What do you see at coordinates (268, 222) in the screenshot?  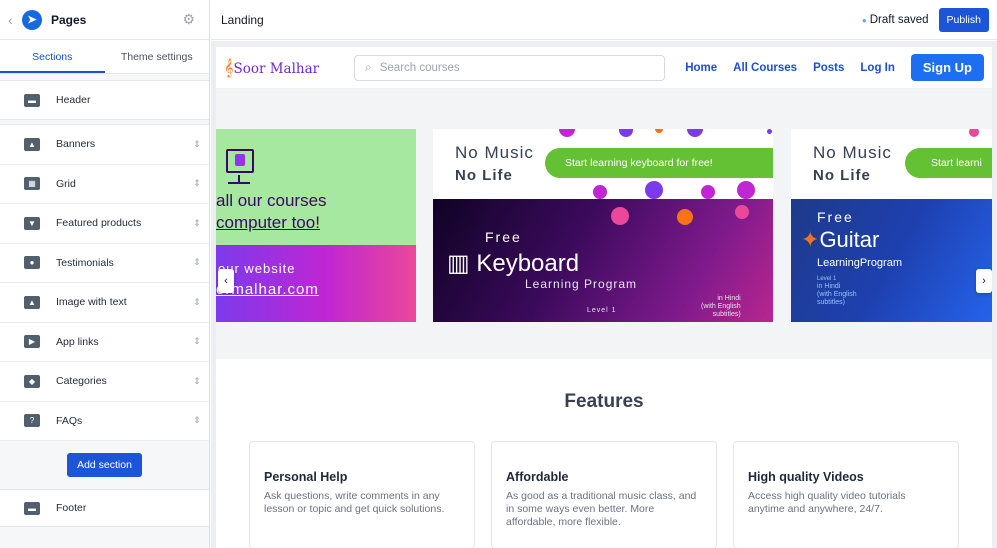 I see `banner-text: computer too!` at bounding box center [268, 222].